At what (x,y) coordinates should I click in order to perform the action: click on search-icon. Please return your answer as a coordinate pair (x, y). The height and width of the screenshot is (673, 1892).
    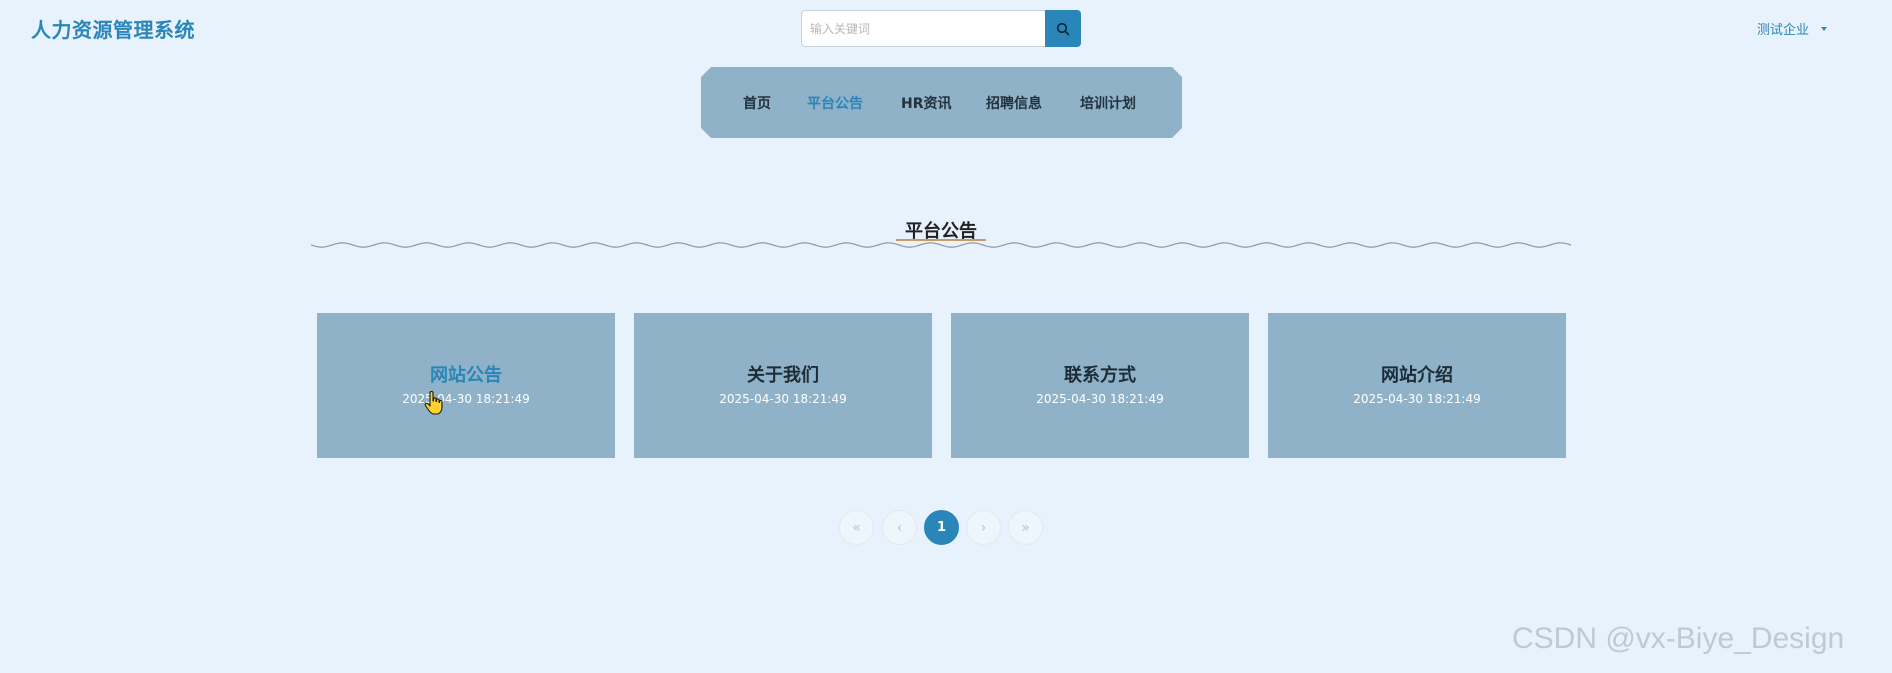
    Looking at the image, I should click on (1063, 28).